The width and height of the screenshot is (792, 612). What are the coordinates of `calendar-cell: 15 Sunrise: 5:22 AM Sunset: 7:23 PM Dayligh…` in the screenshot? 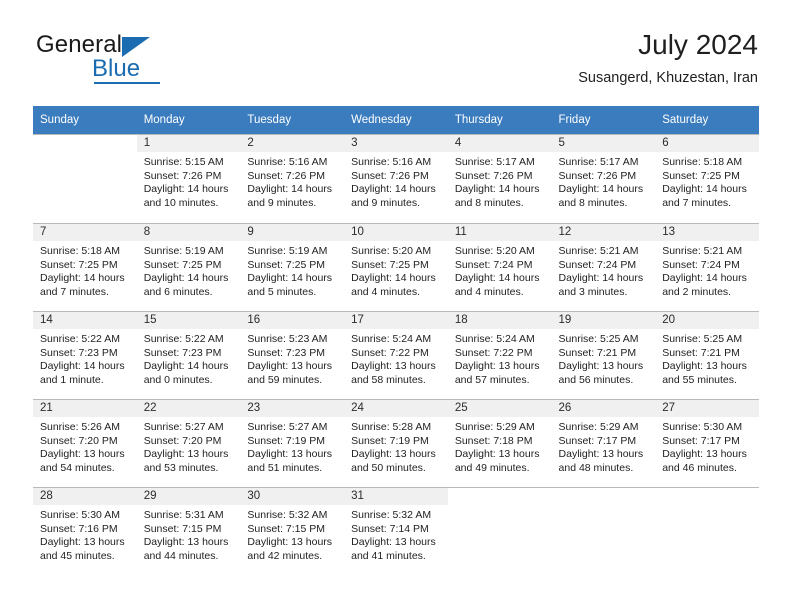 It's located at (188, 355).